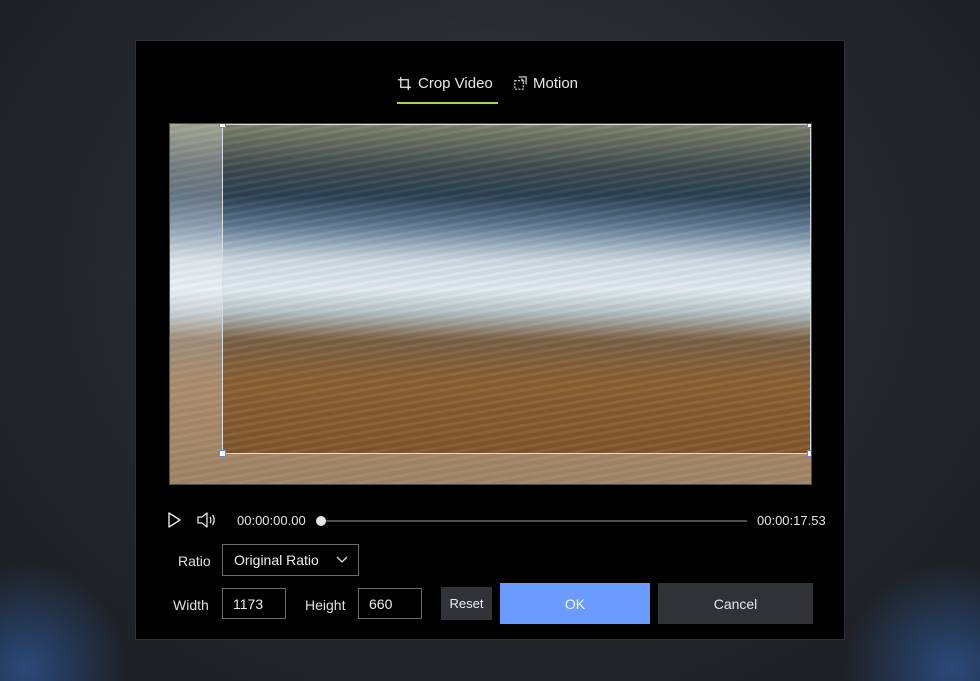  What do you see at coordinates (910, 620) in the screenshot?
I see `background-glow-right` at bounding box center [910, 620].